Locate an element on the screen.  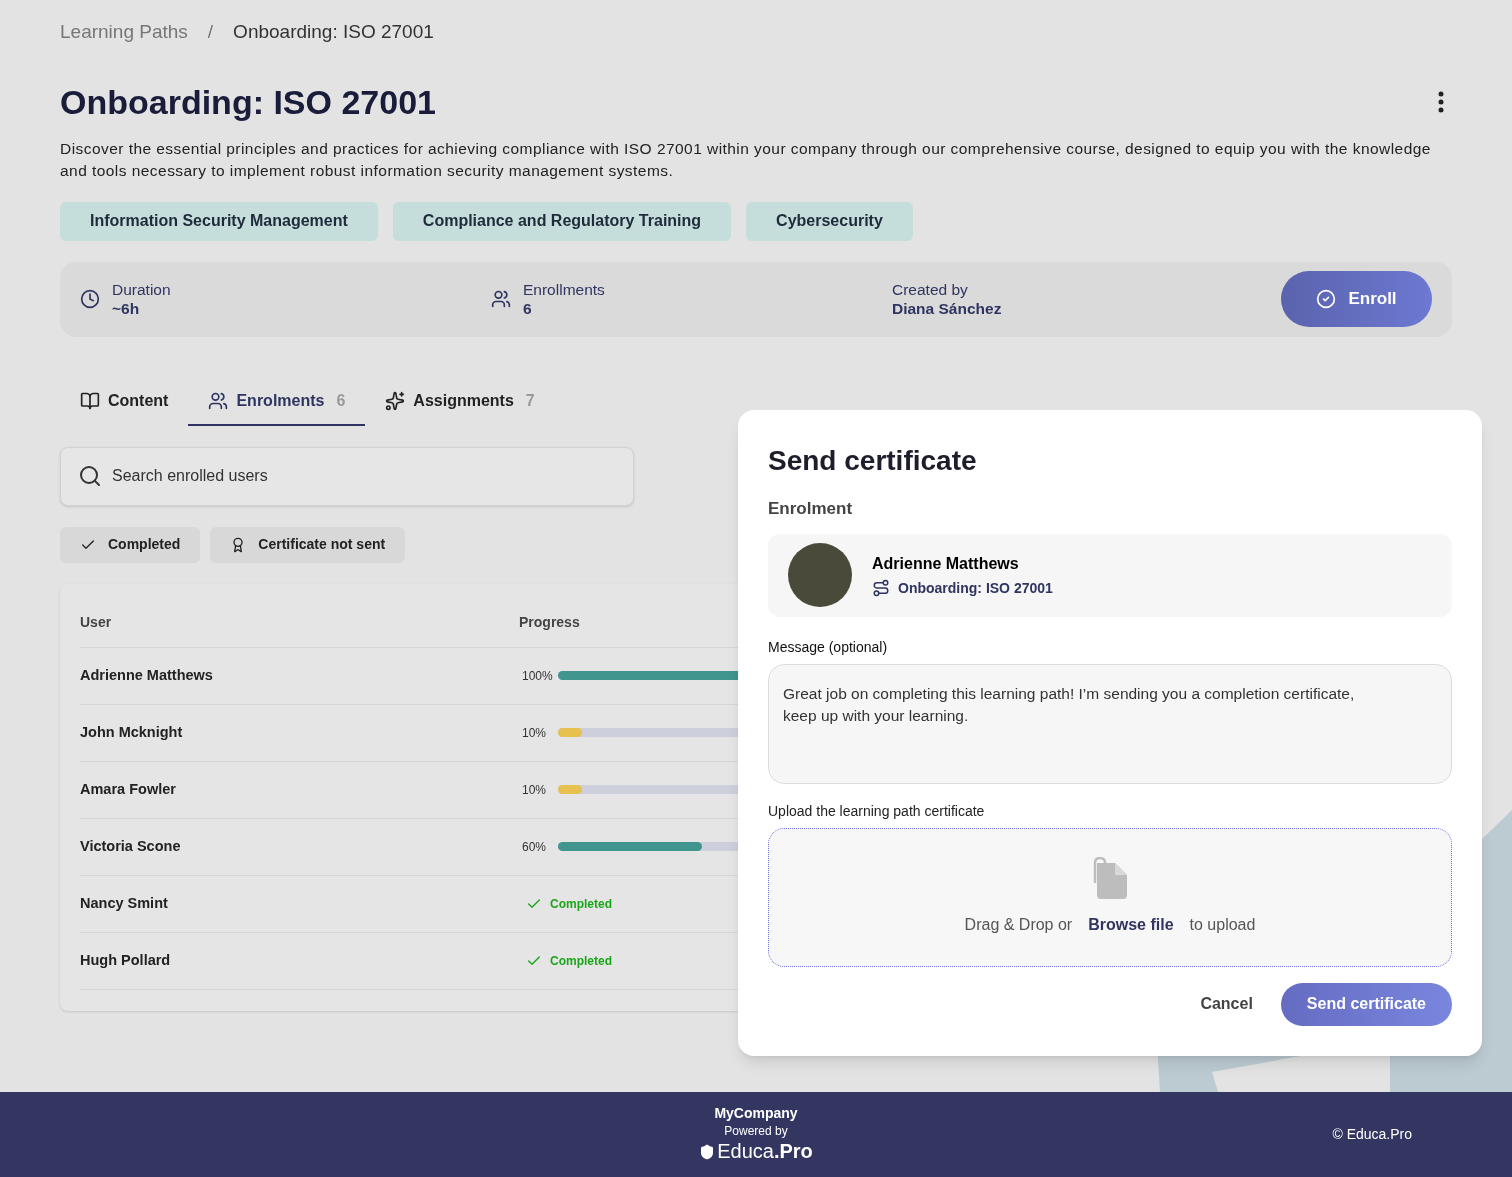
upload-dropzone: Drag & Drop or Browse file to upload is located at coordinates (1110, 897).